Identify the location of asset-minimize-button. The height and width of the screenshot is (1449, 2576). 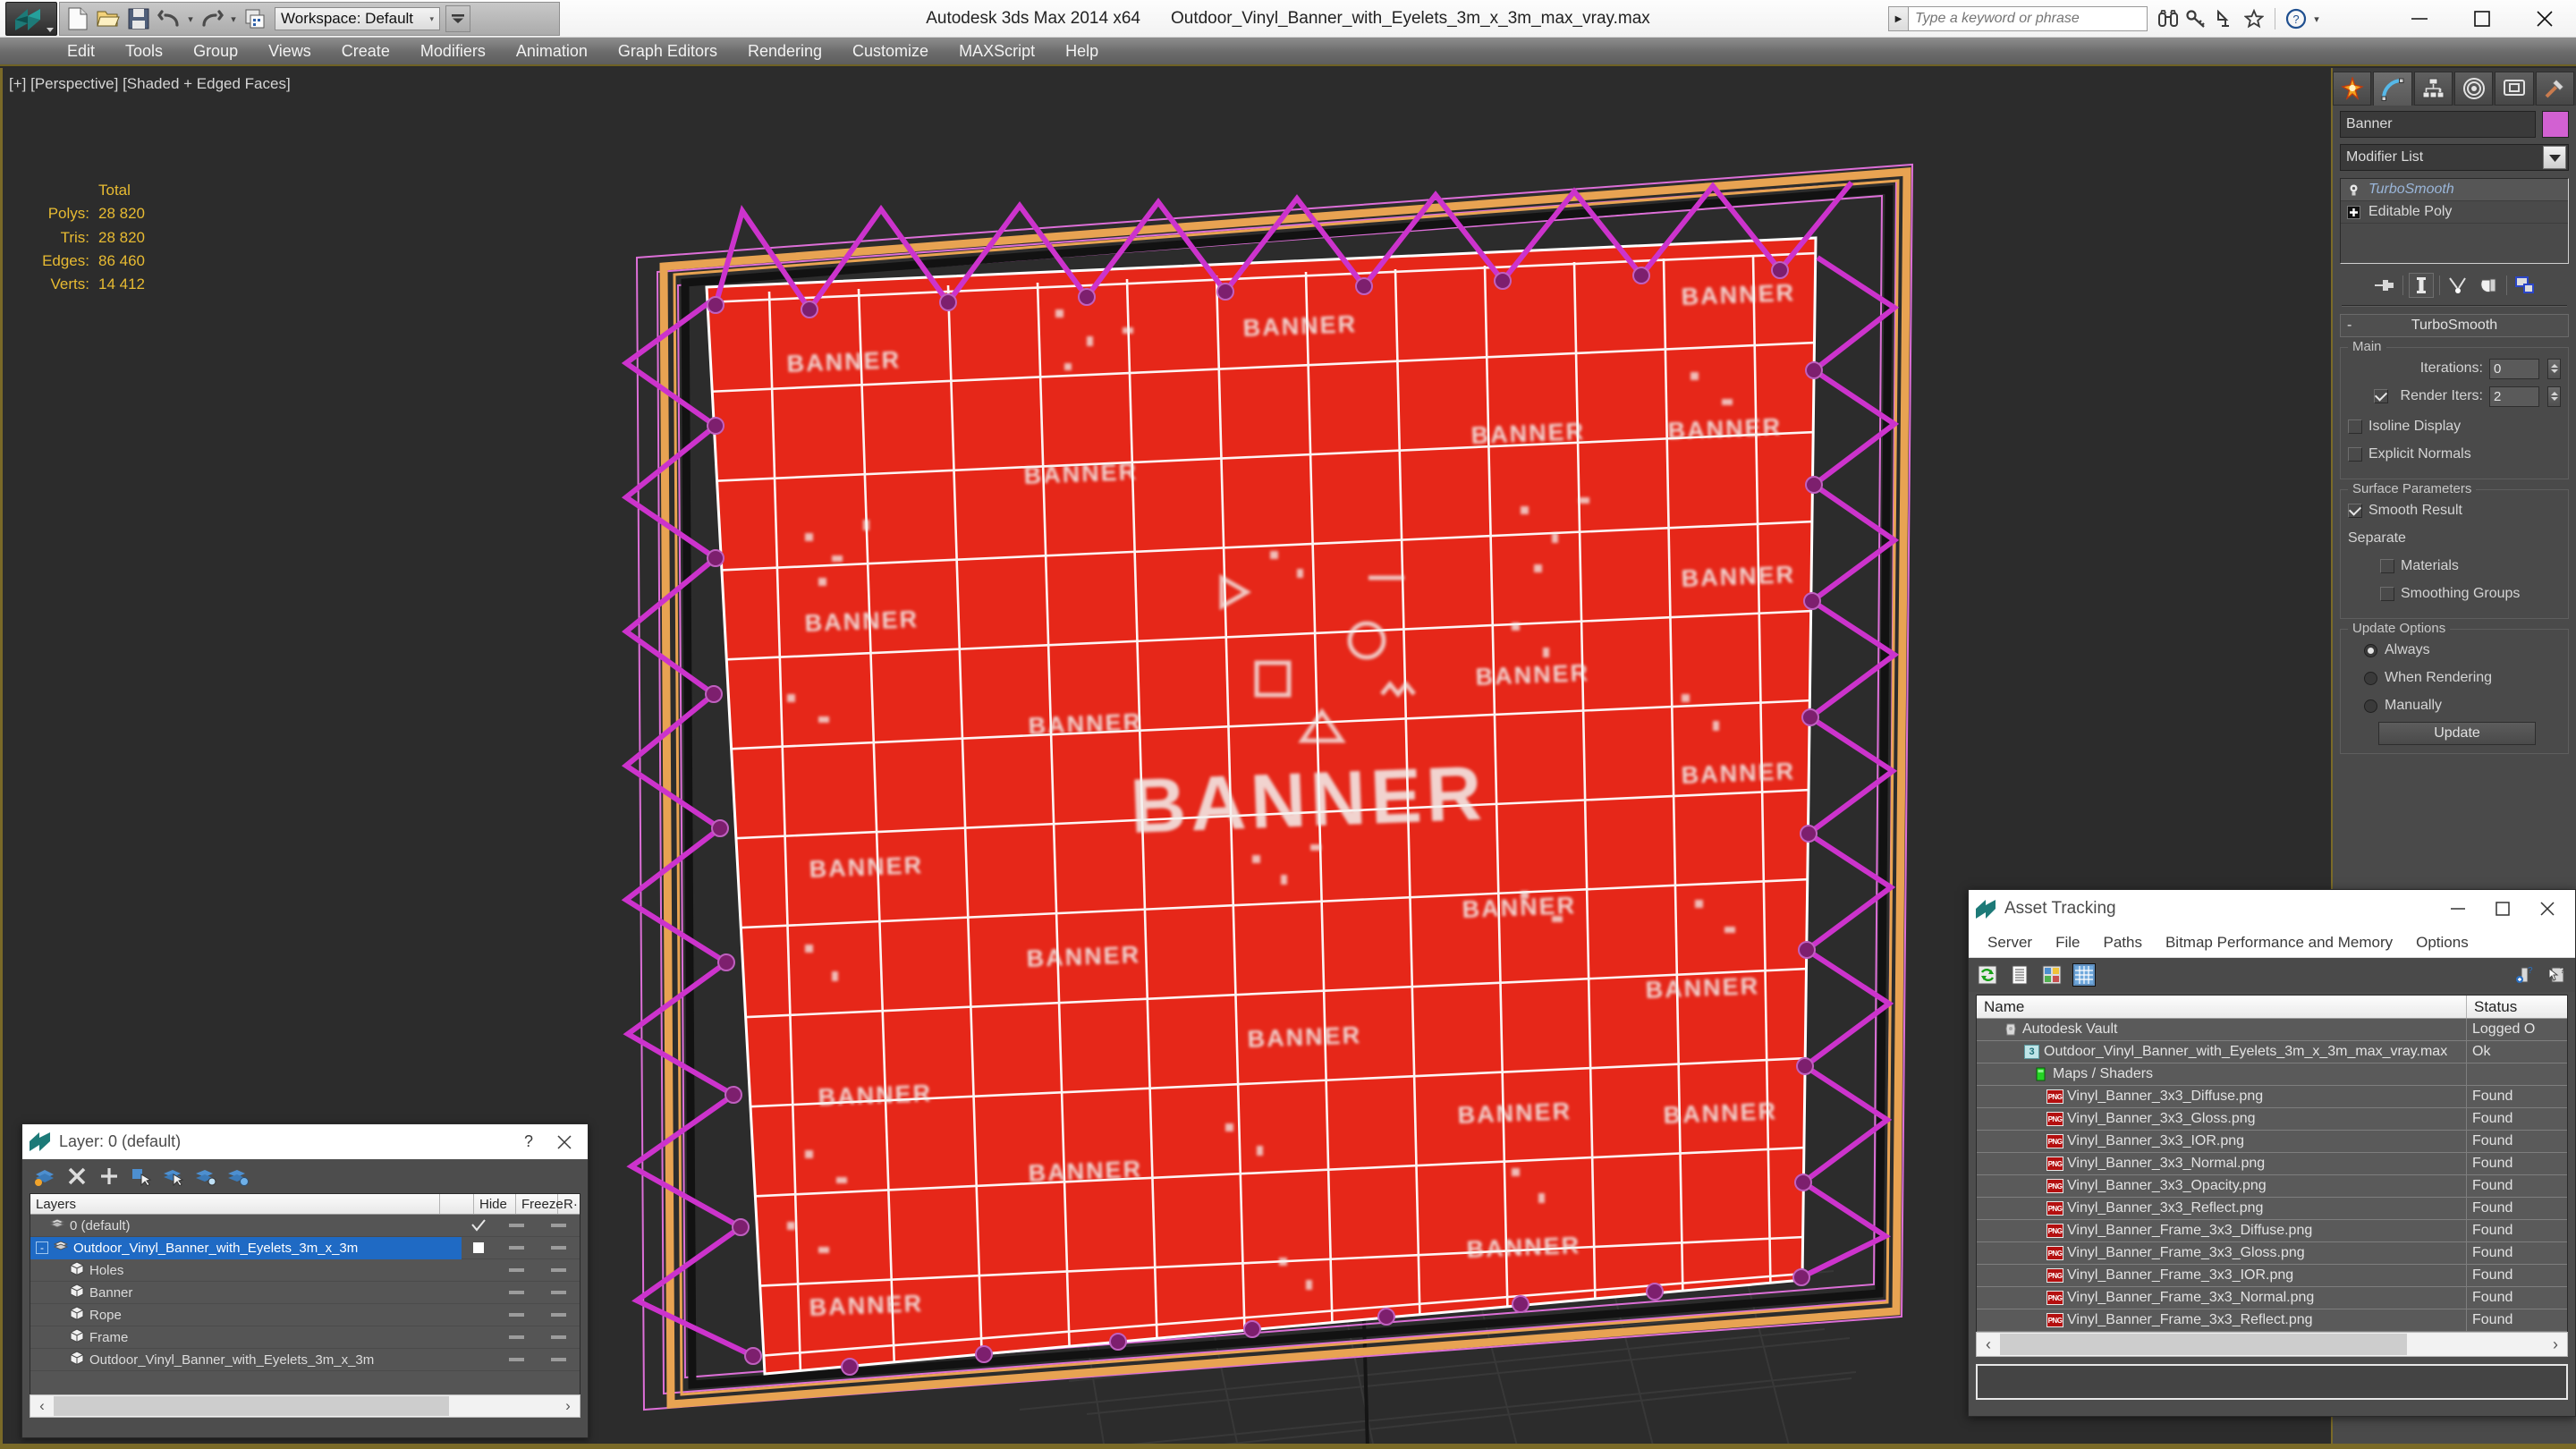
(2458, 909).